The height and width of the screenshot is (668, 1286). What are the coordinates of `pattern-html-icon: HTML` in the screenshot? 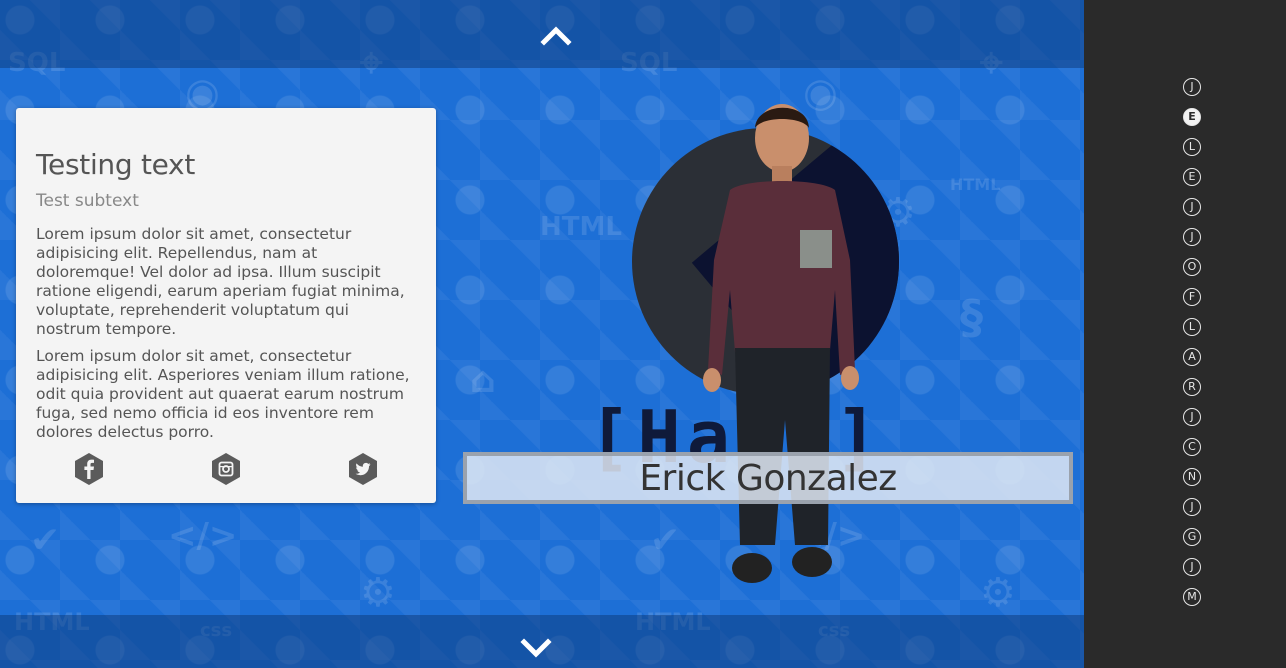 It's located at (581, 227).